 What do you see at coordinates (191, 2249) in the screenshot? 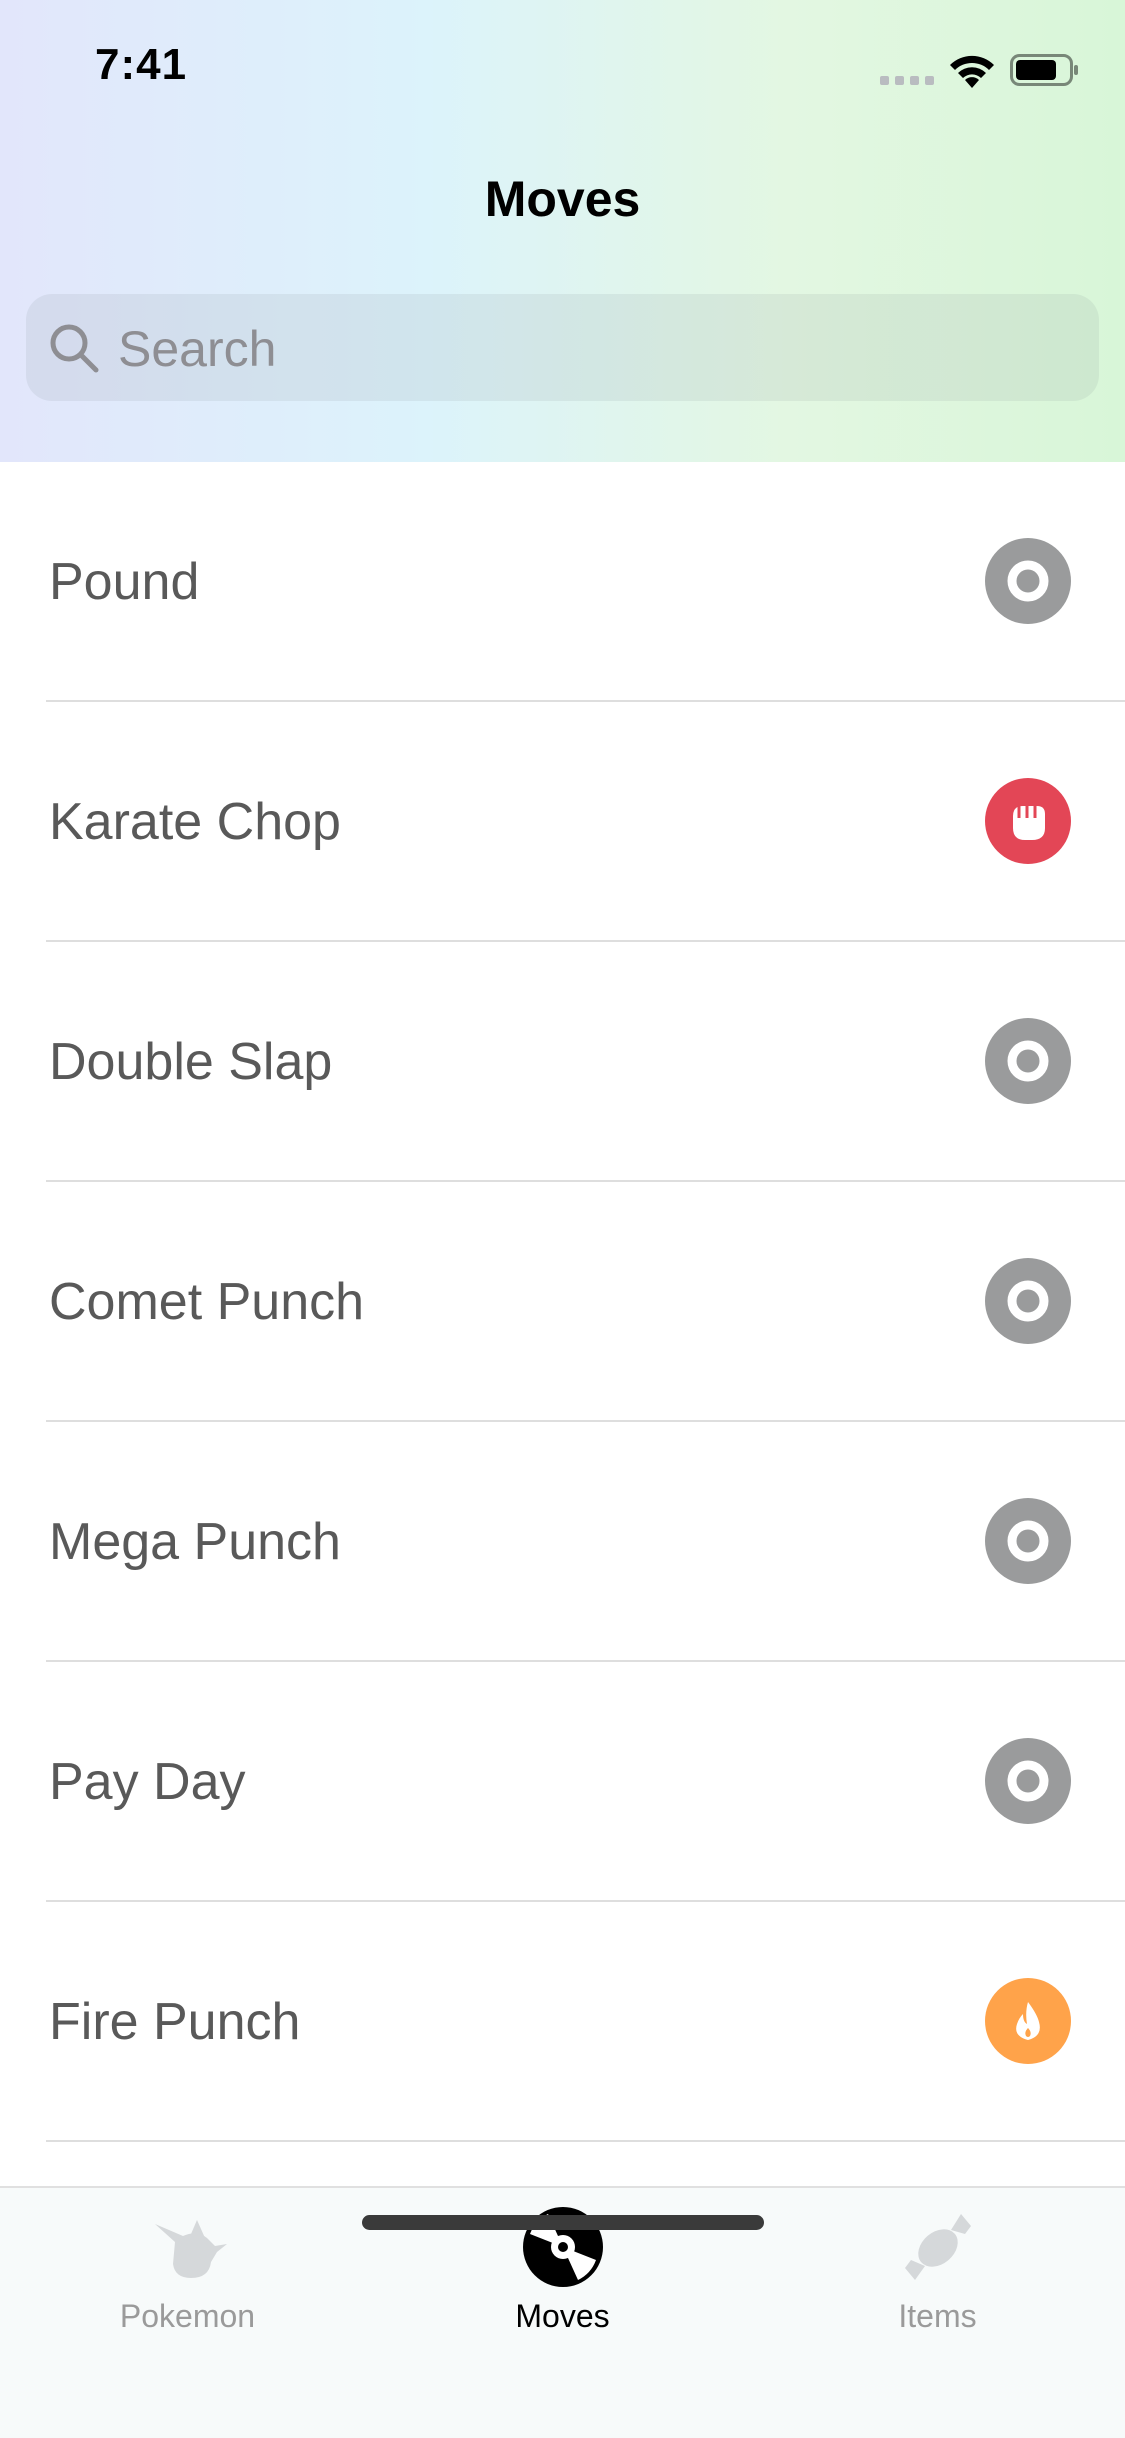
I see `pikachu-icon` at bounding box center [191, 2249].